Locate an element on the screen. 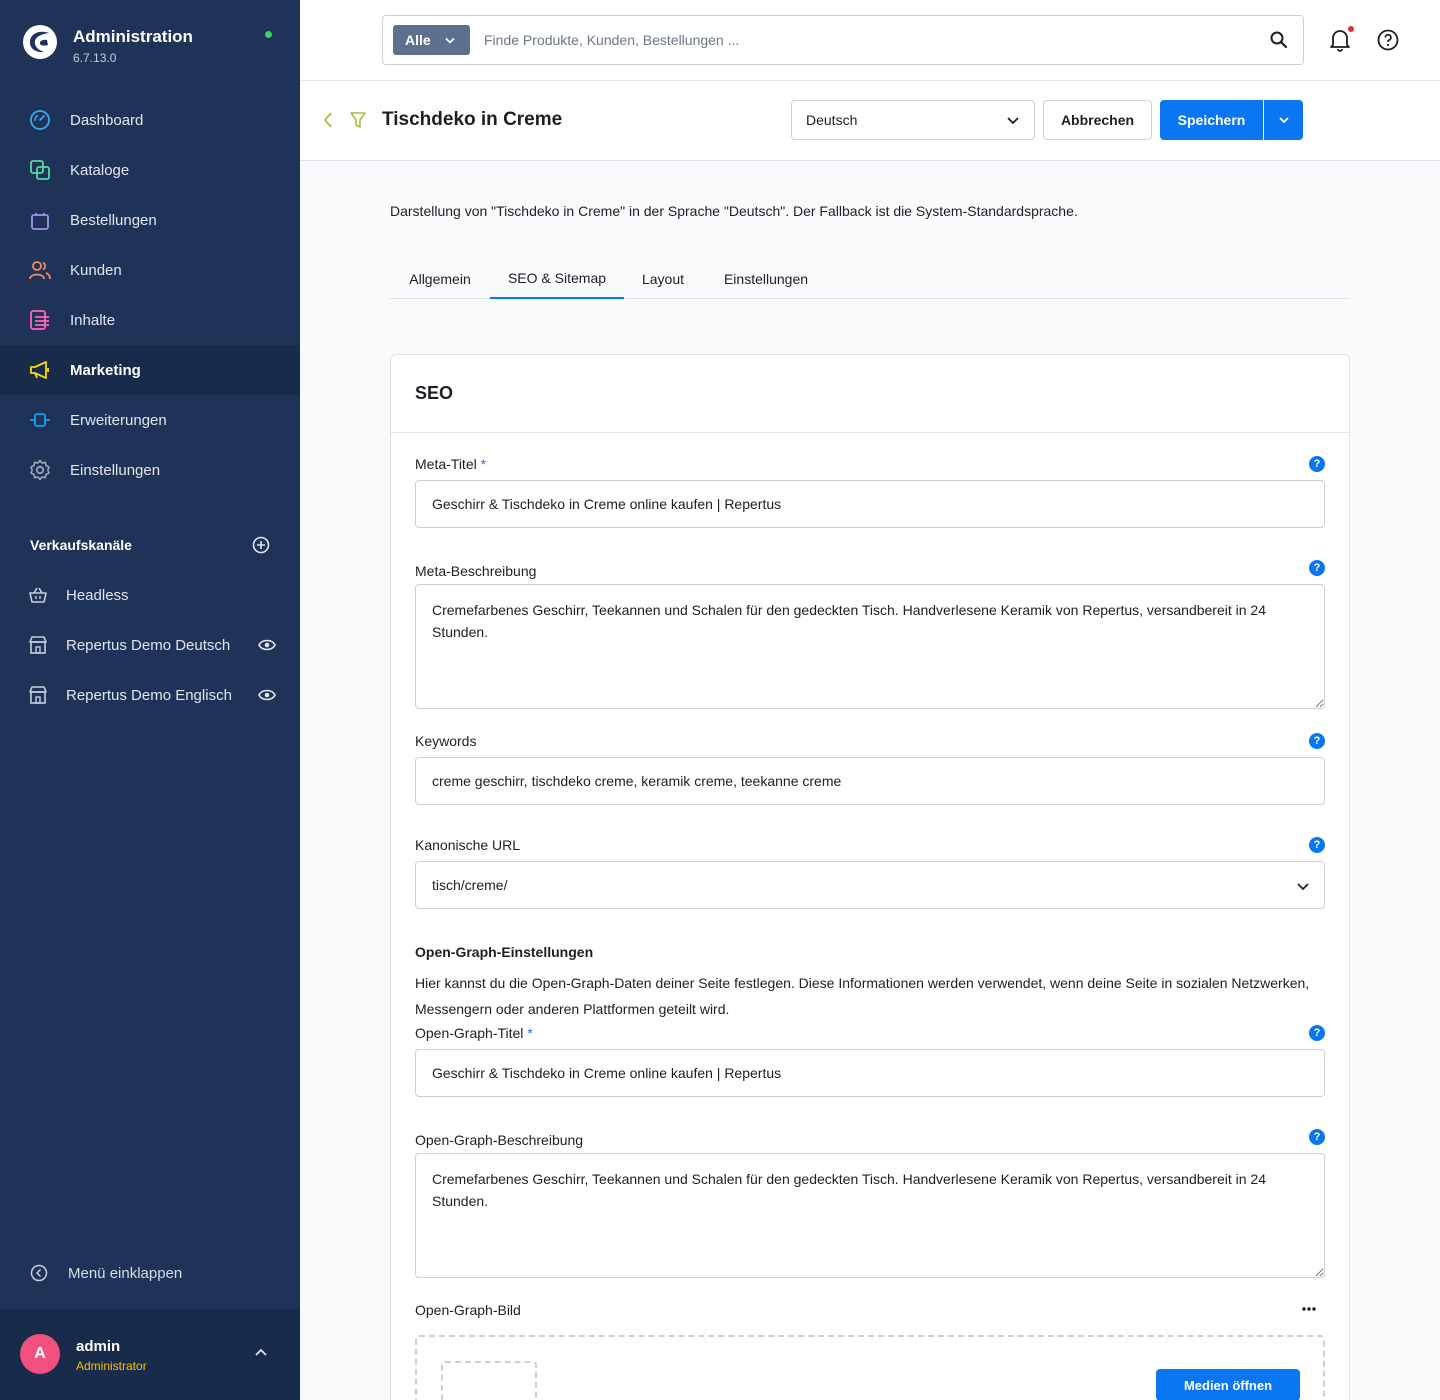 This screenshot has height=1400, width=1440. og-title-label: Open-Graph-Titel * is located at coordinates (474, 1033).